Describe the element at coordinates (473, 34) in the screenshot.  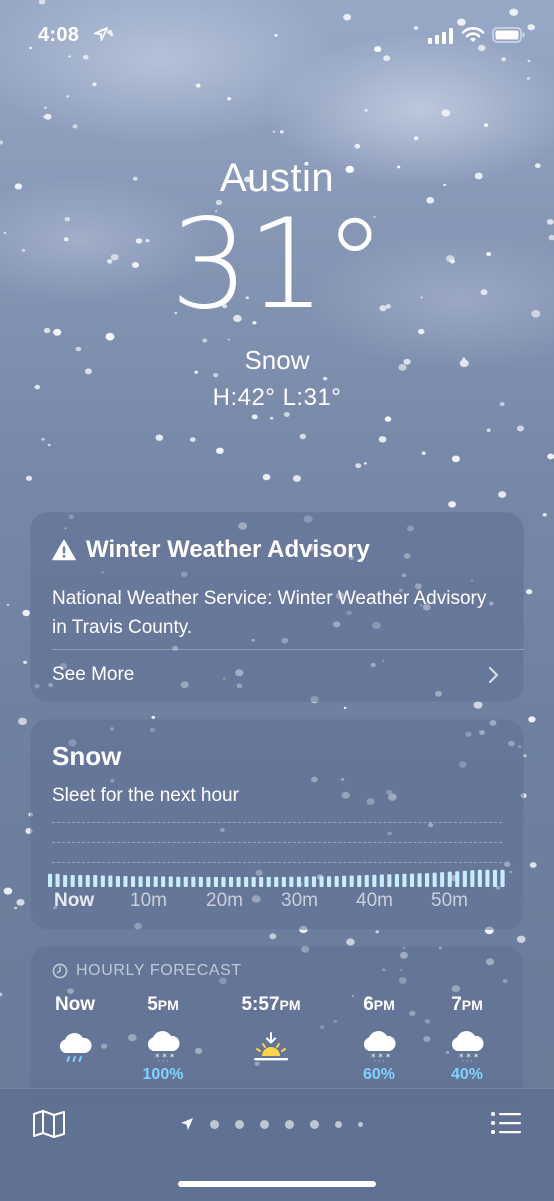
I see `wifi-icon` at that location.